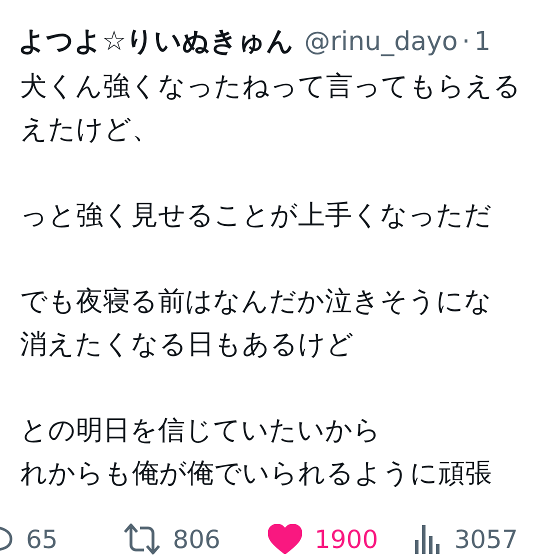  Describe the element at coordinates (90, 129) in the screenshot. I see `post-text-line: えたけど、` at that location.